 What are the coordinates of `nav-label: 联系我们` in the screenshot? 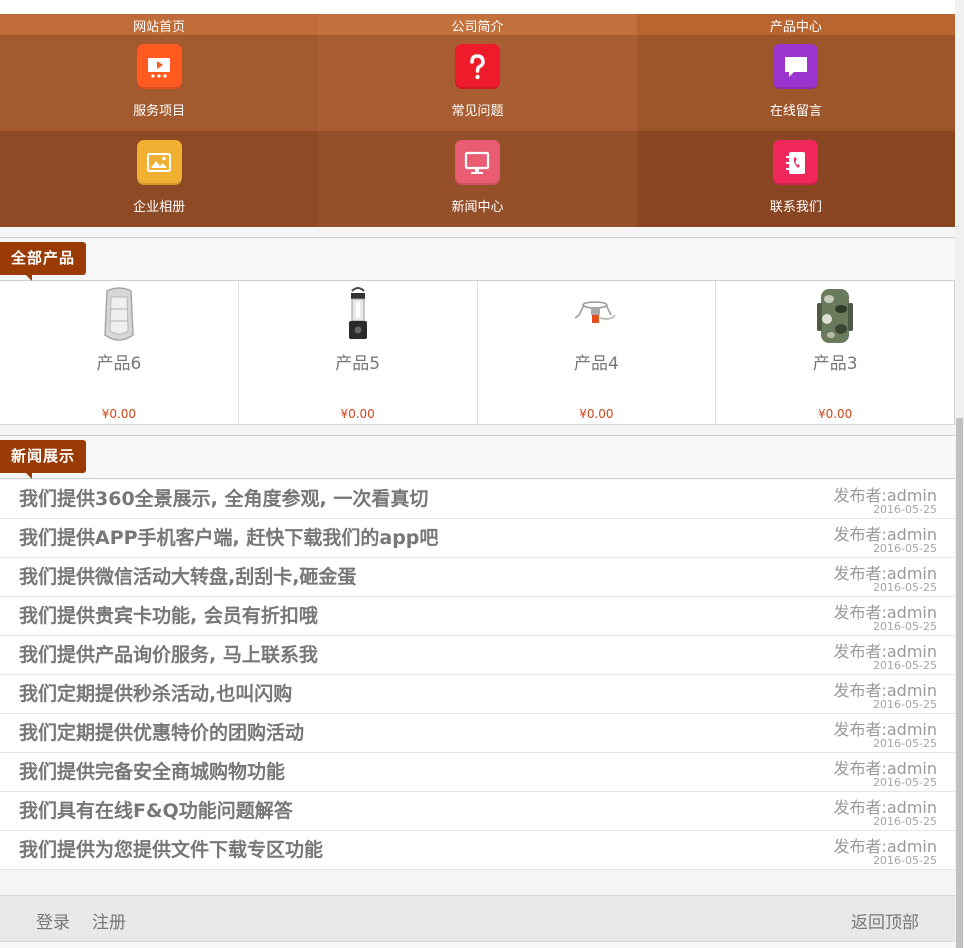 It's located at (795, 207).